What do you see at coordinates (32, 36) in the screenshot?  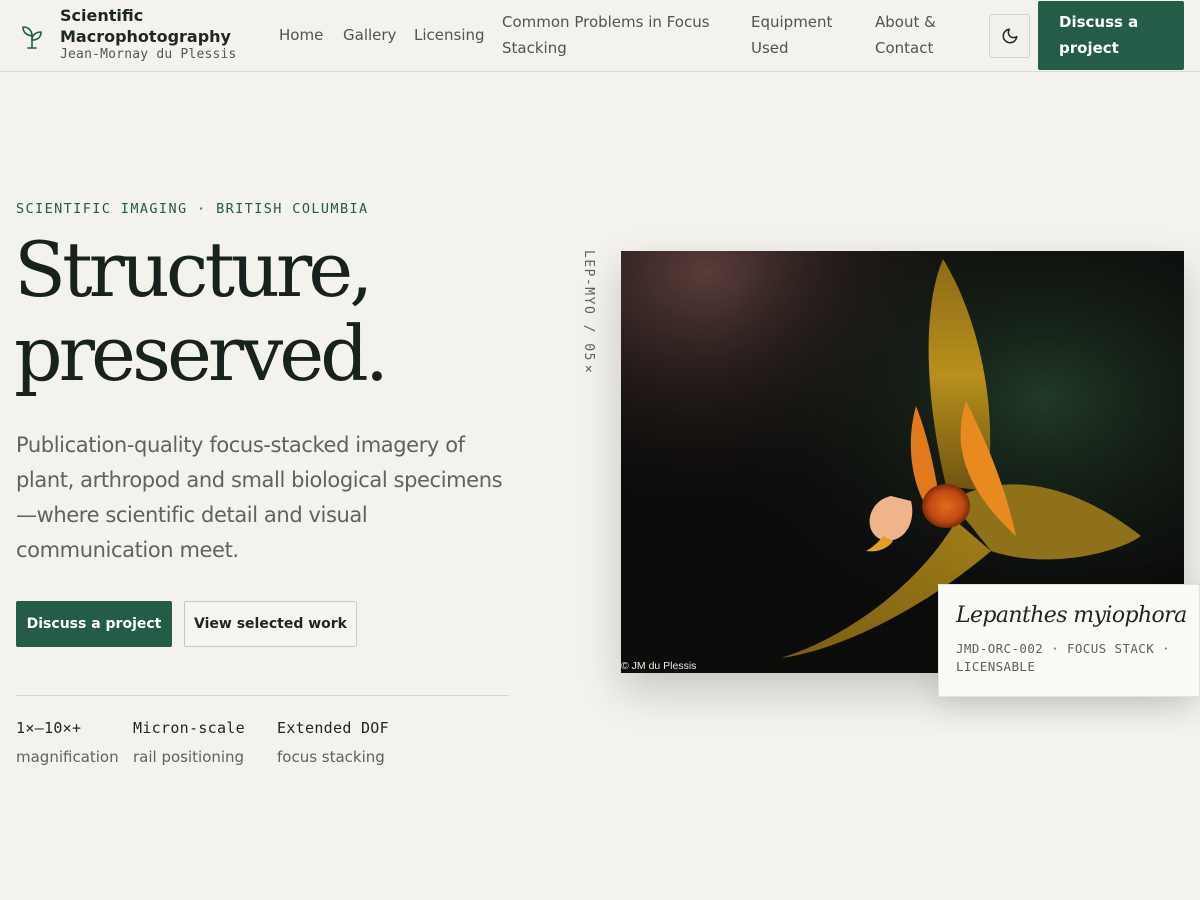 I see `sprout-icon` at bounding box center [32, 36].